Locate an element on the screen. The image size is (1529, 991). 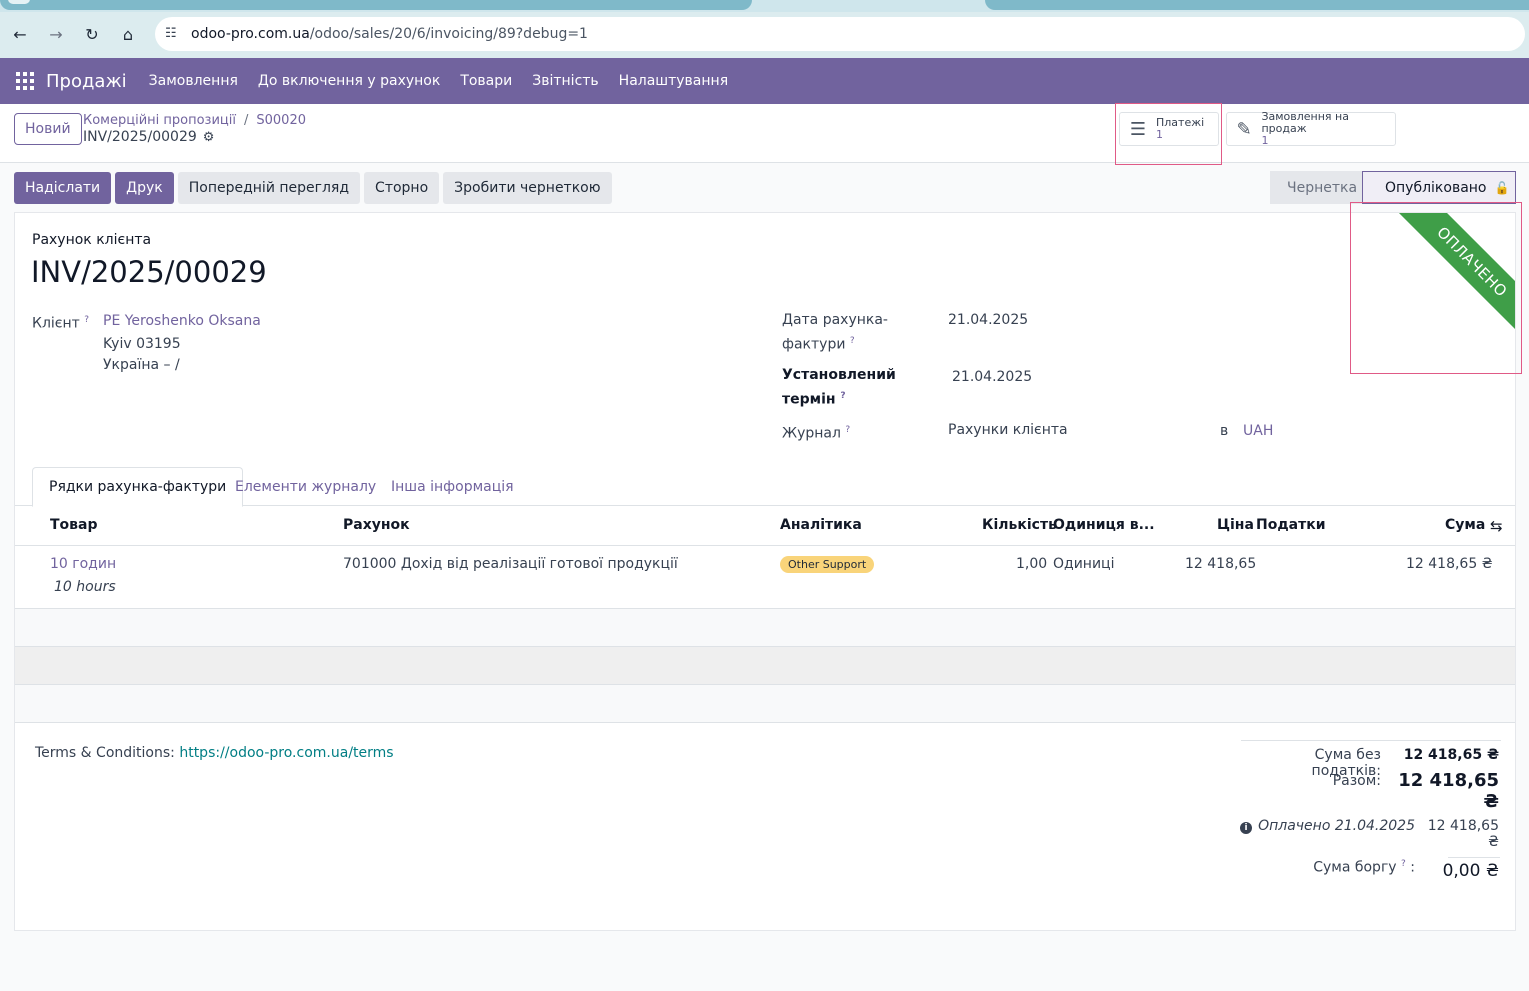
back-arrow-icon: ← is located at coordinates (20, 34).